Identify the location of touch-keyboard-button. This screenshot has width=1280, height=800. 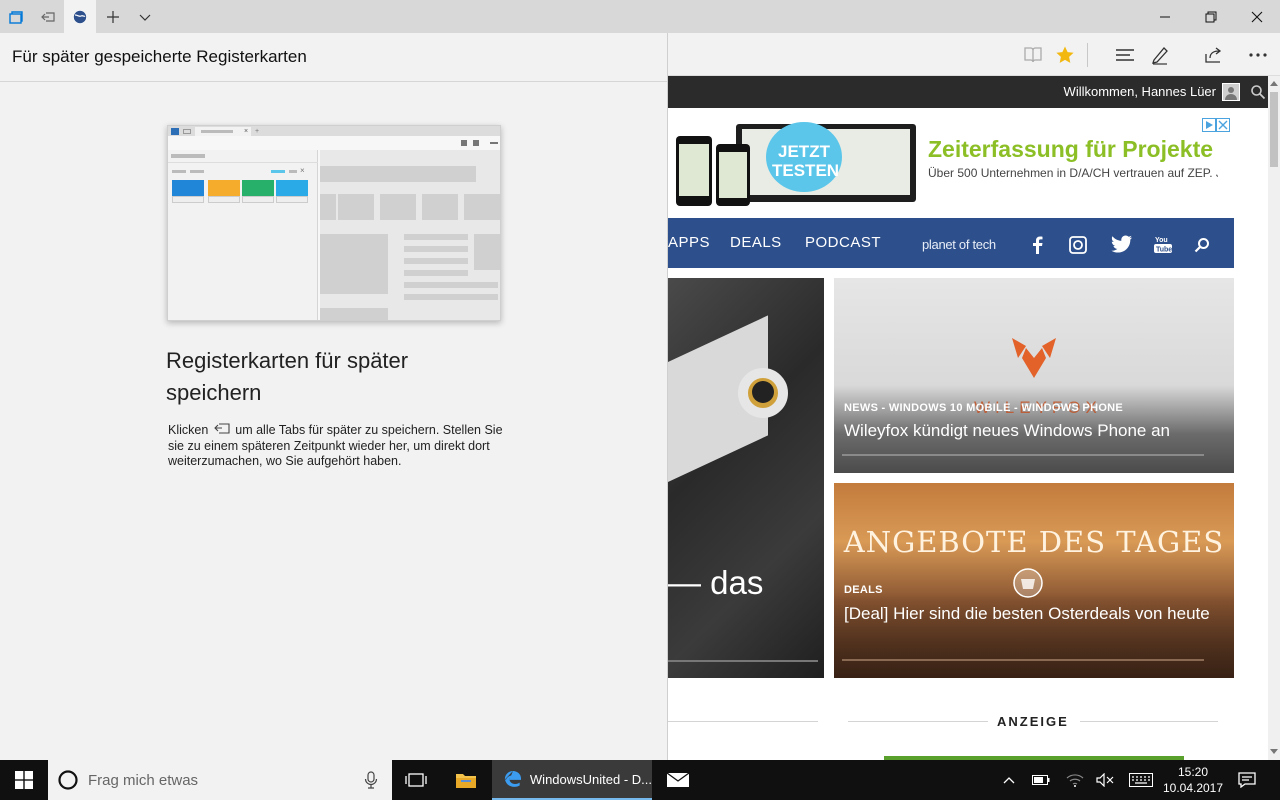
(1141, 780).